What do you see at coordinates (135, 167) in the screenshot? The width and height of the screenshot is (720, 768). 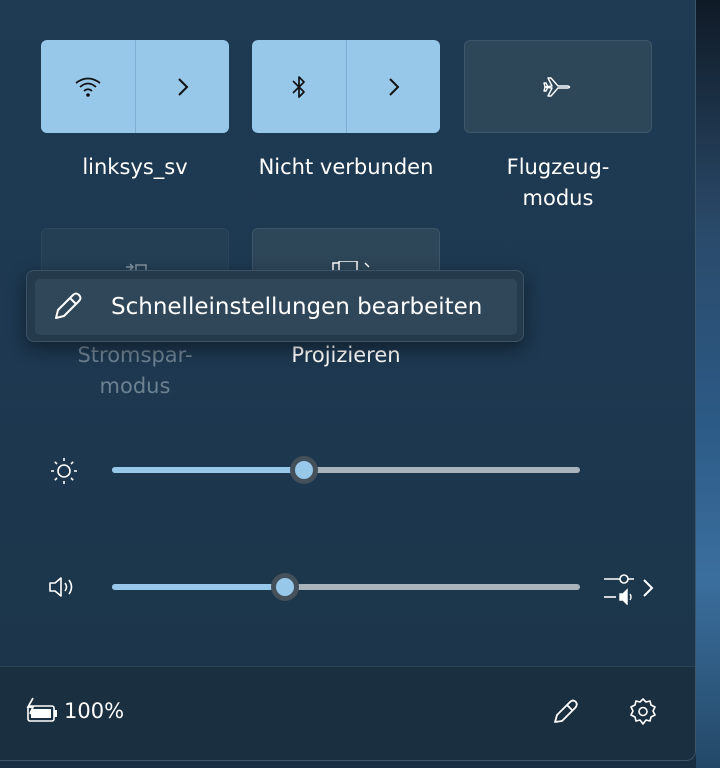 I see `wifi-tile-label: linksys_sv` at bounding box center [135, 167].